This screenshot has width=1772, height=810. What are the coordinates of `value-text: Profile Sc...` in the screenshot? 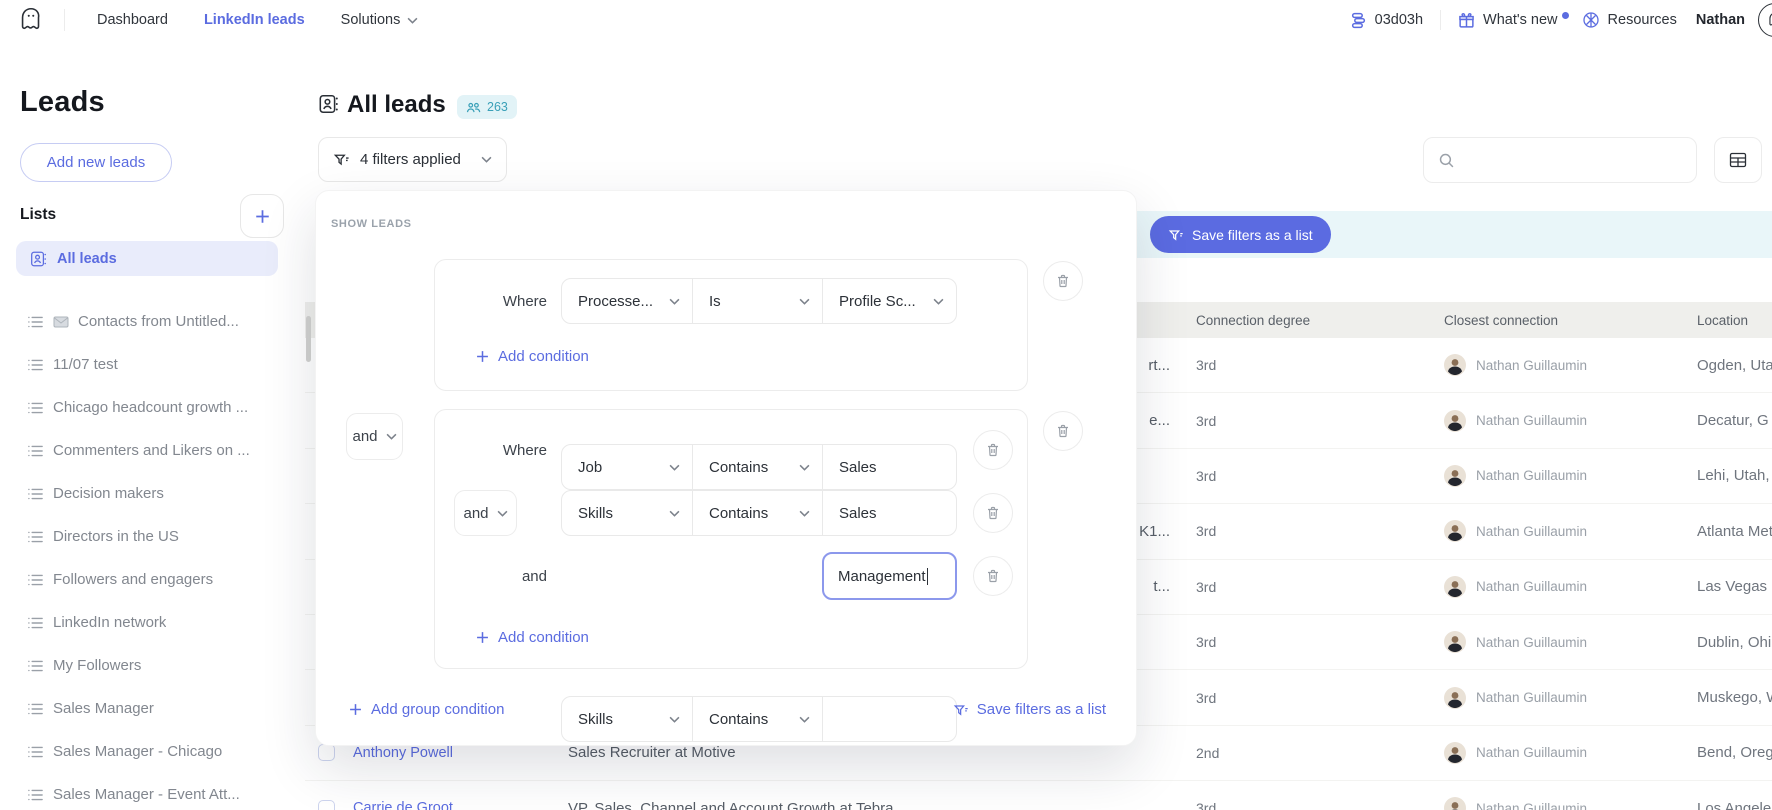 It's located at (877, 301).